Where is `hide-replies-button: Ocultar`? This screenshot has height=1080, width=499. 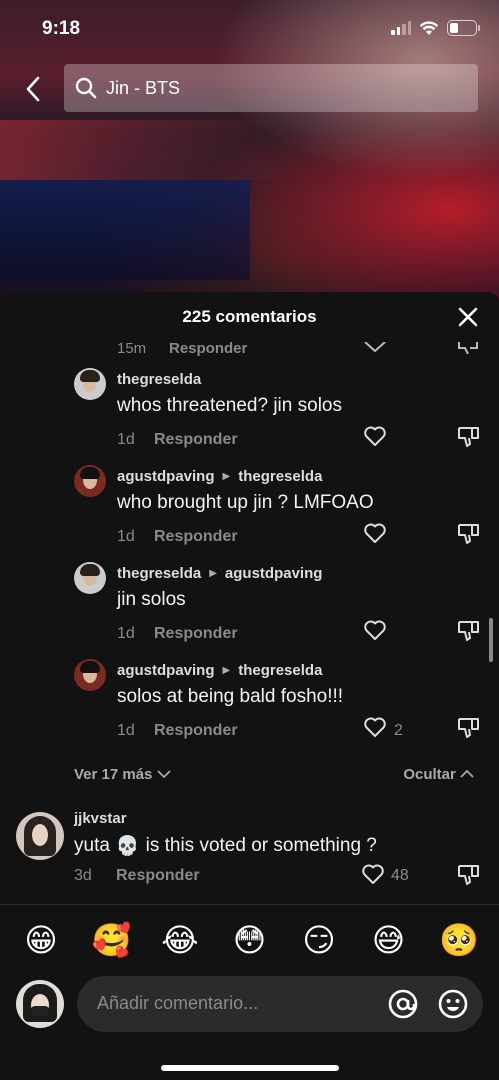
hide-replies-button: Ocultar is located at coordinates (438, 774).